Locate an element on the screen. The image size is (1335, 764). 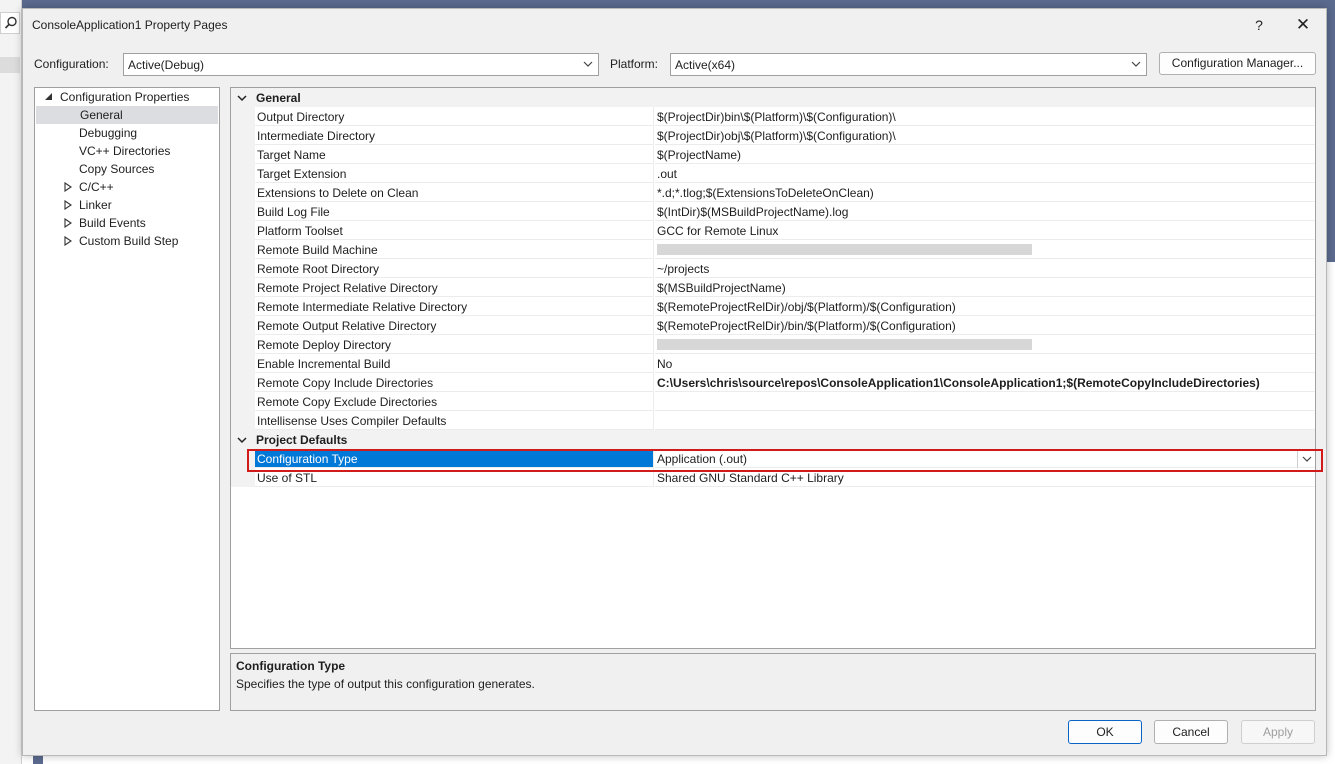
property-row-intellisense-uses-compiler-defaults: Intellisense Uses Compiler Defaults is located at coordinates (773, 420).